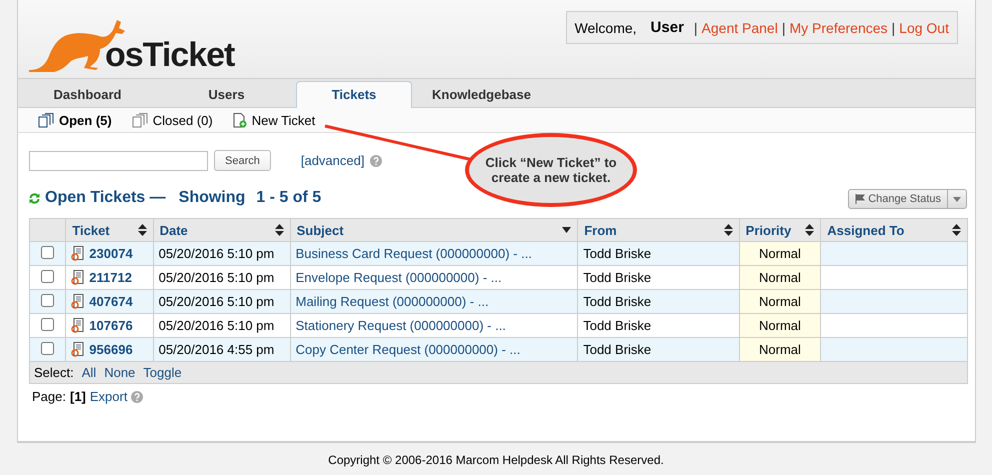  I want to click on change-status-button: Change Status, so click(907, 199).